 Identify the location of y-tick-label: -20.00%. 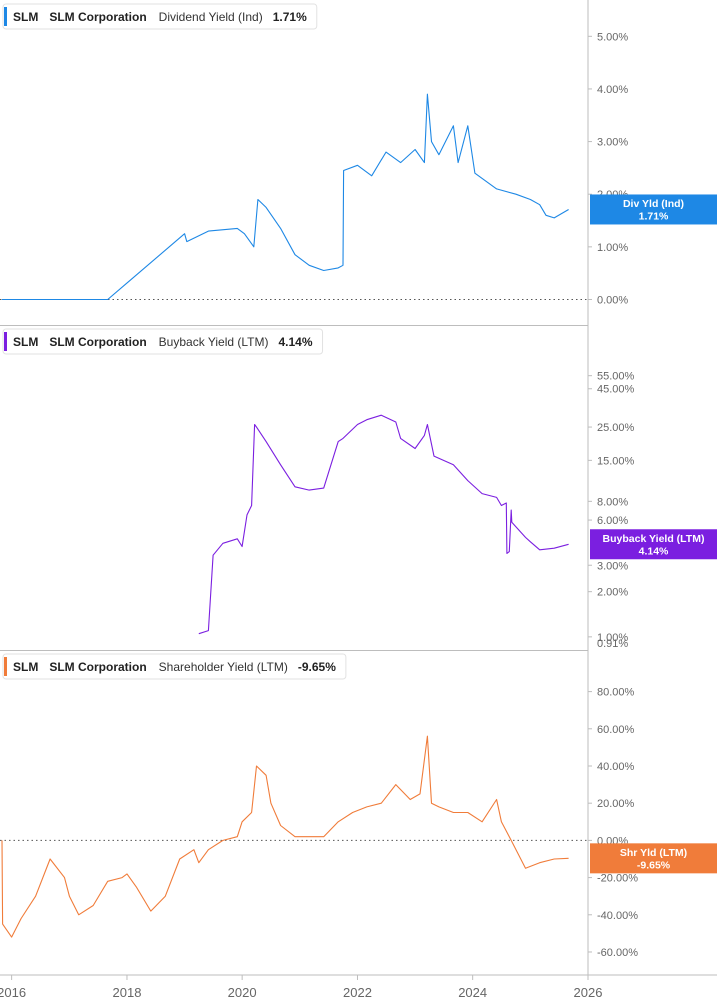
(617, 879).